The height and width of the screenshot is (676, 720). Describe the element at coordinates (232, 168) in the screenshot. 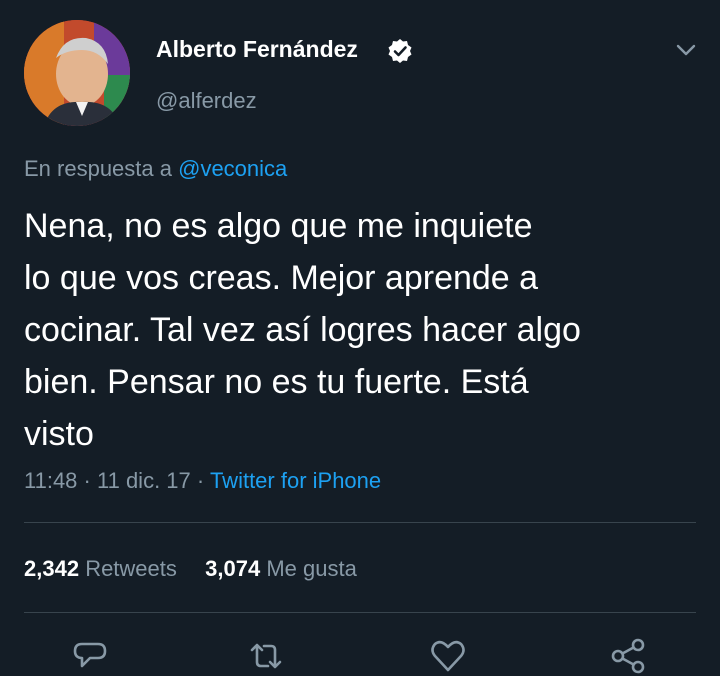

I see `reply-mention-link: @veconica` at that location.